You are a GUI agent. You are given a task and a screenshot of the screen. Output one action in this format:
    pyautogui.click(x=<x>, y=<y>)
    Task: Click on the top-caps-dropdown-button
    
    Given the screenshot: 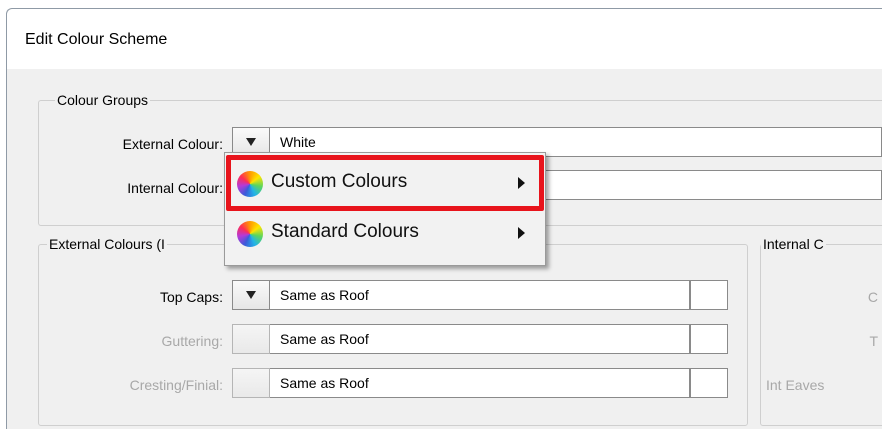 What is the action you would take?
    pyautogui.click(x=251, y=295)
    